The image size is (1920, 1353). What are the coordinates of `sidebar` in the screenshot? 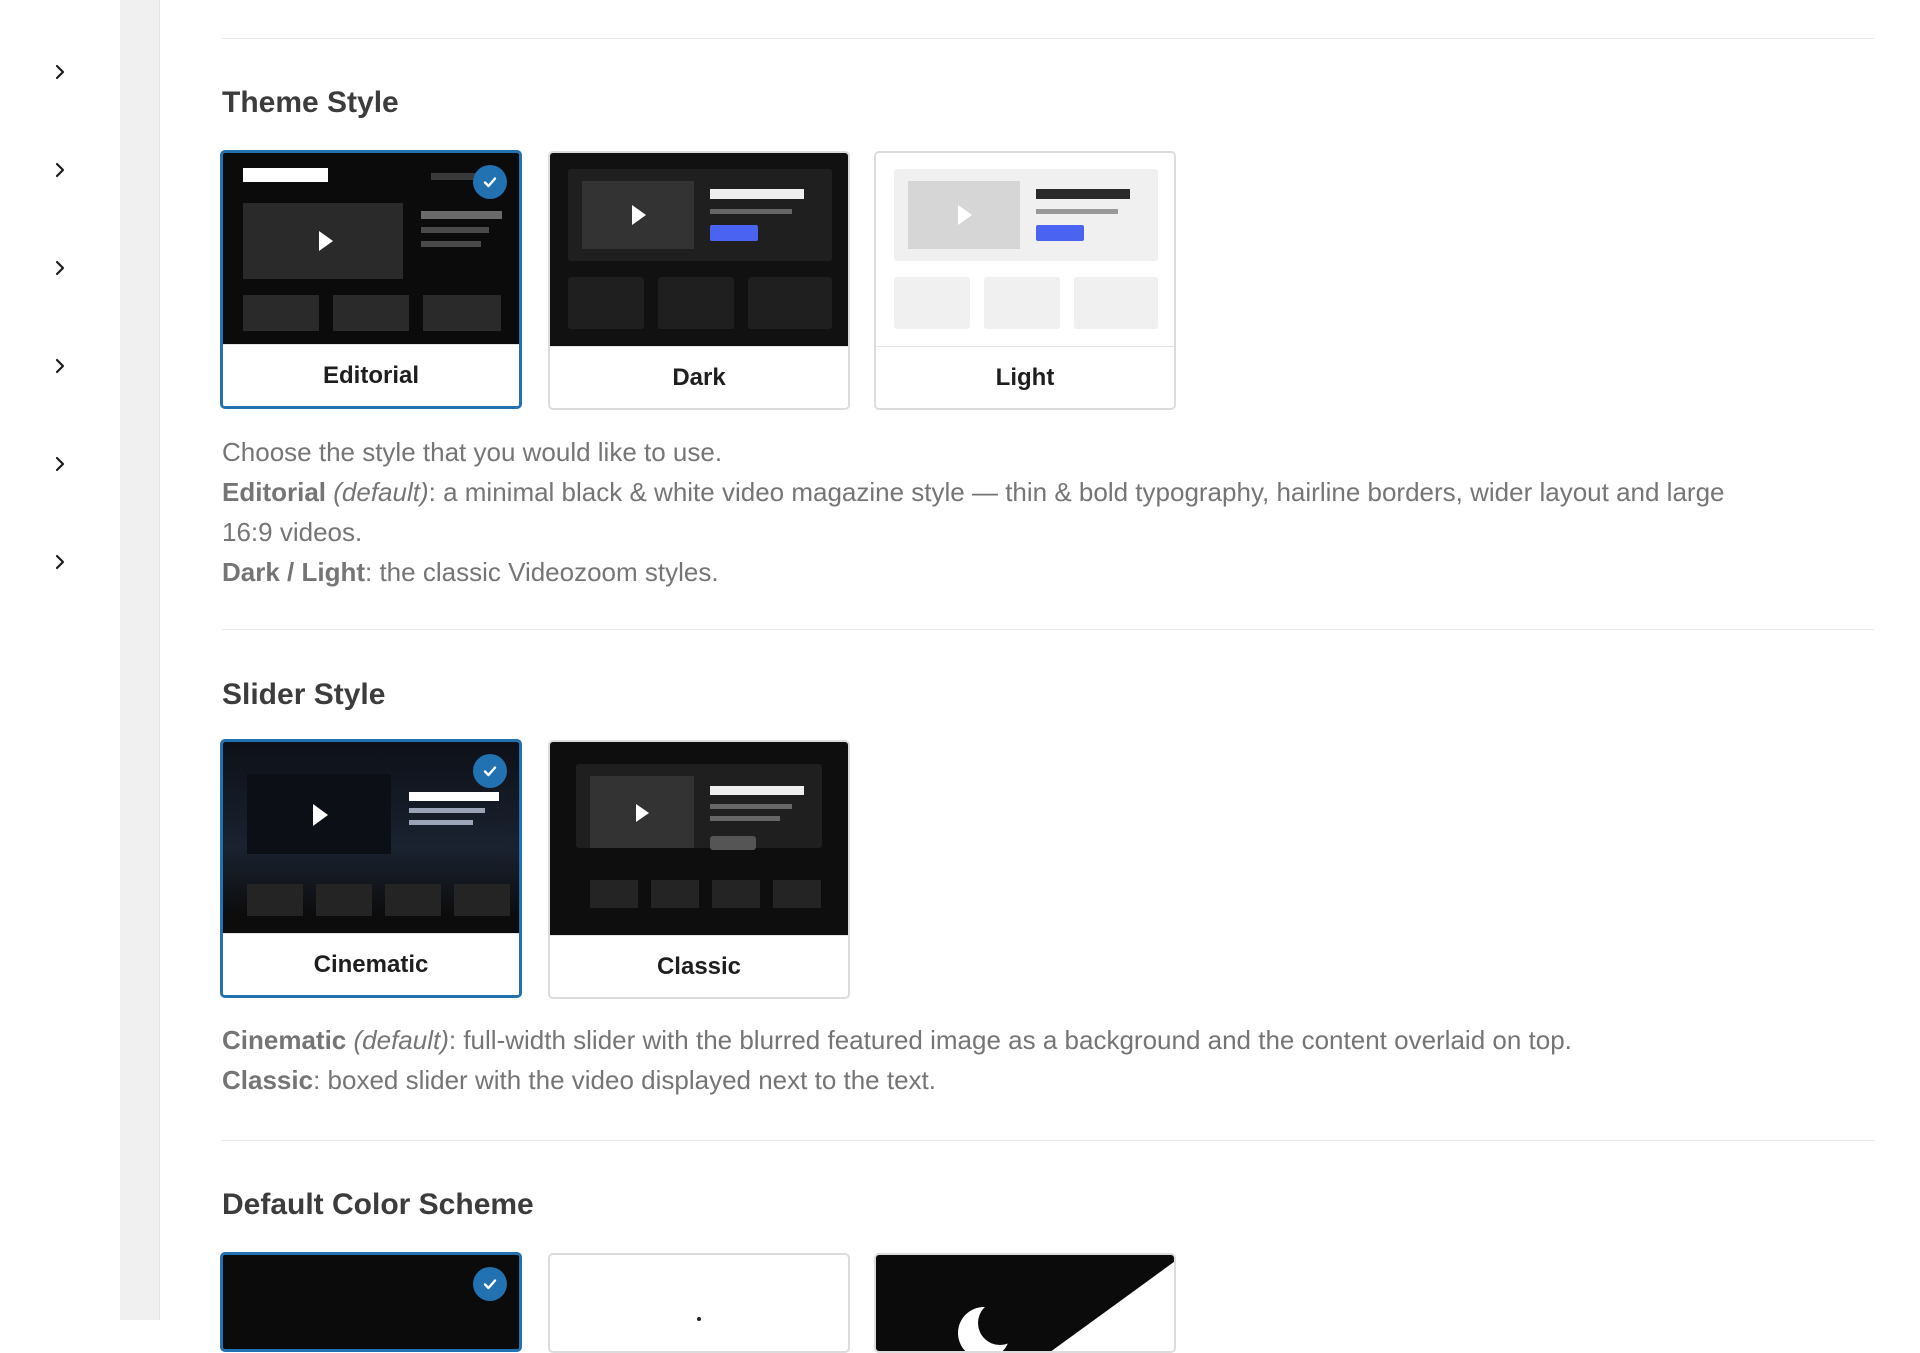 It's located at (60, 660).